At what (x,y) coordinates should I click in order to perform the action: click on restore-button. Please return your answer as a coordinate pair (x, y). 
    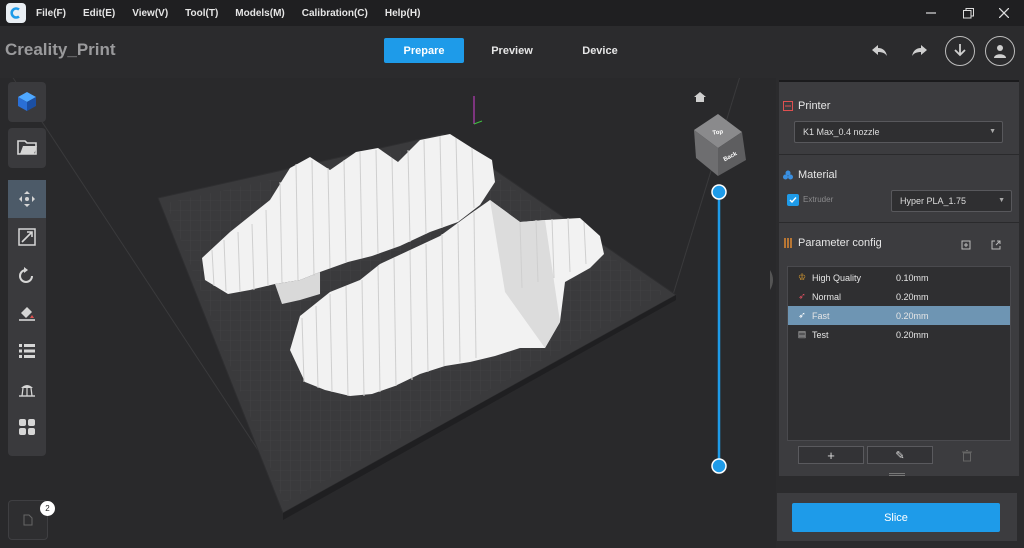
    Looking at the image, I should click on (968, 13).